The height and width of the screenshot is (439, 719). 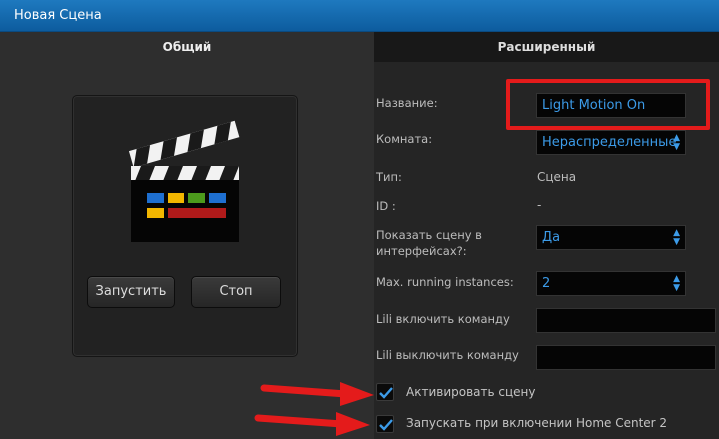 I want to click on max-instances-select: 2 ▲ ▼, so click(x=611, y=283).